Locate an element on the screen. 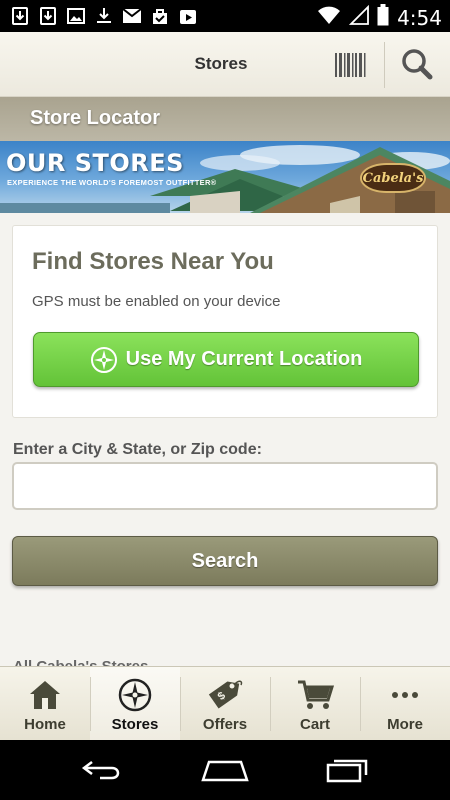 This screenshot has height=800, width=450. notification-icons is located at coordinates (104, 16).